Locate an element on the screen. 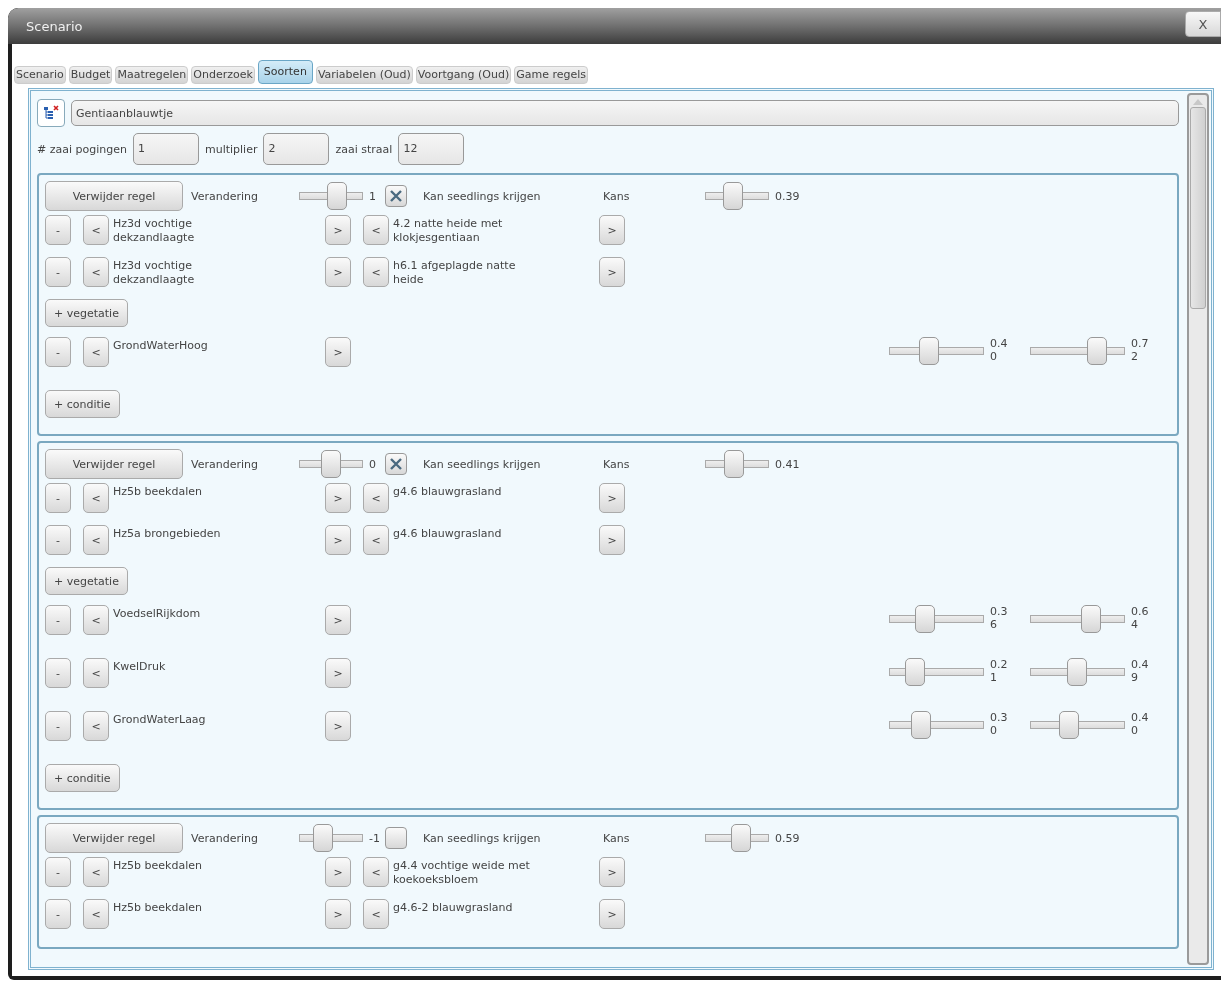  species-name-field: Gentiaanblauwtje is located at coordinates (625, 113).